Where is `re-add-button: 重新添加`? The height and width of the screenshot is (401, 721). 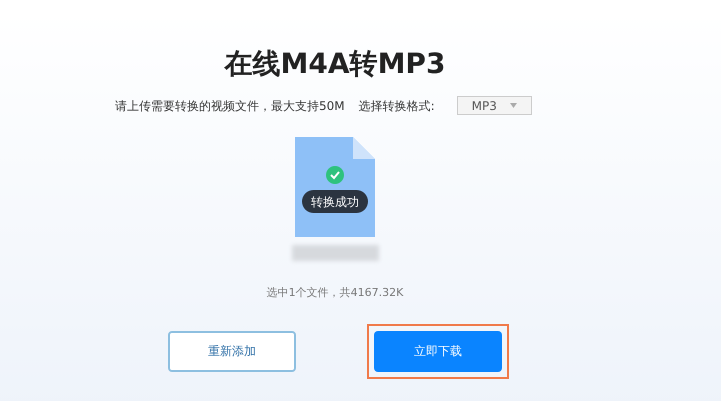
re-add-button: 重新添加 is located at coordinates (232, 351).